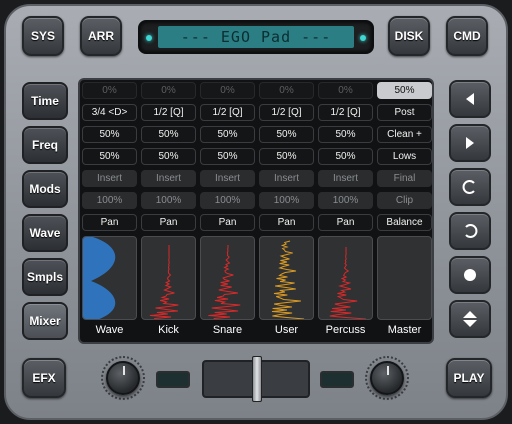  What do you see at coordinates (227, 178) in the screenshot?
I see `mixer-cell-snare-4: Insert` at bounding box center [227, 178].